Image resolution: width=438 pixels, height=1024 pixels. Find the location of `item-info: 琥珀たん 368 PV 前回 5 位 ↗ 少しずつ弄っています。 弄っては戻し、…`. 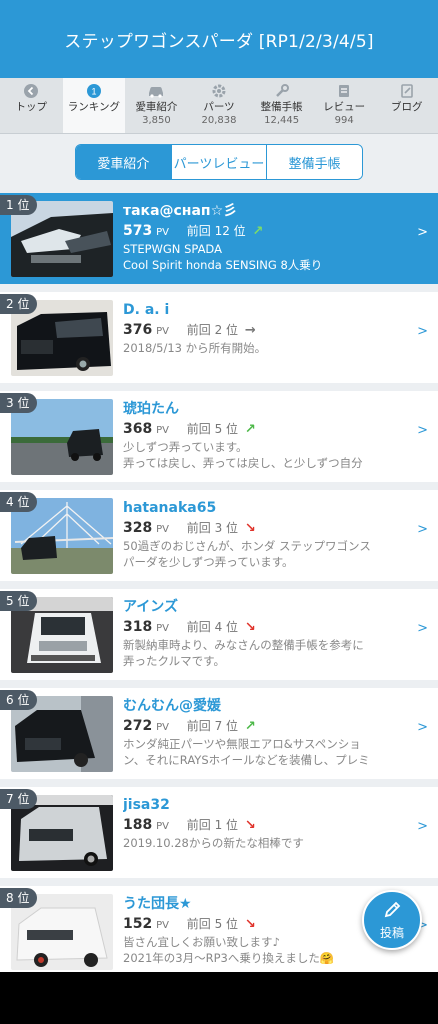

item-info: 琥珀たん 368 PV 前回 5 位 ↗ 少しずつ弄っています。 弄っては戻し、… is located at coordinates (267, 435).